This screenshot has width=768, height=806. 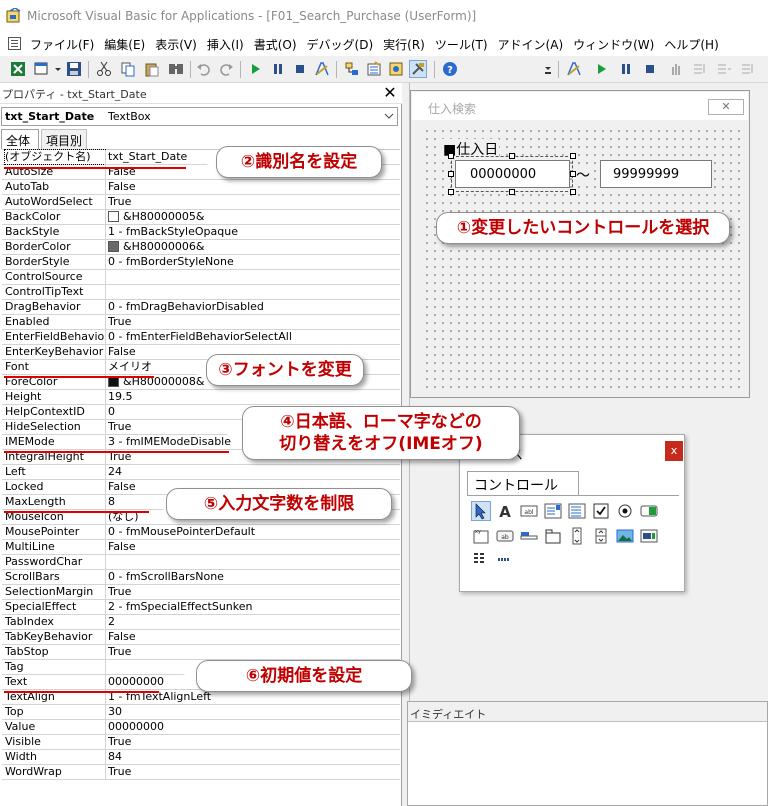 I want to click on property-row-wordwrap: WordWrap True, so click(x=201, y=772).